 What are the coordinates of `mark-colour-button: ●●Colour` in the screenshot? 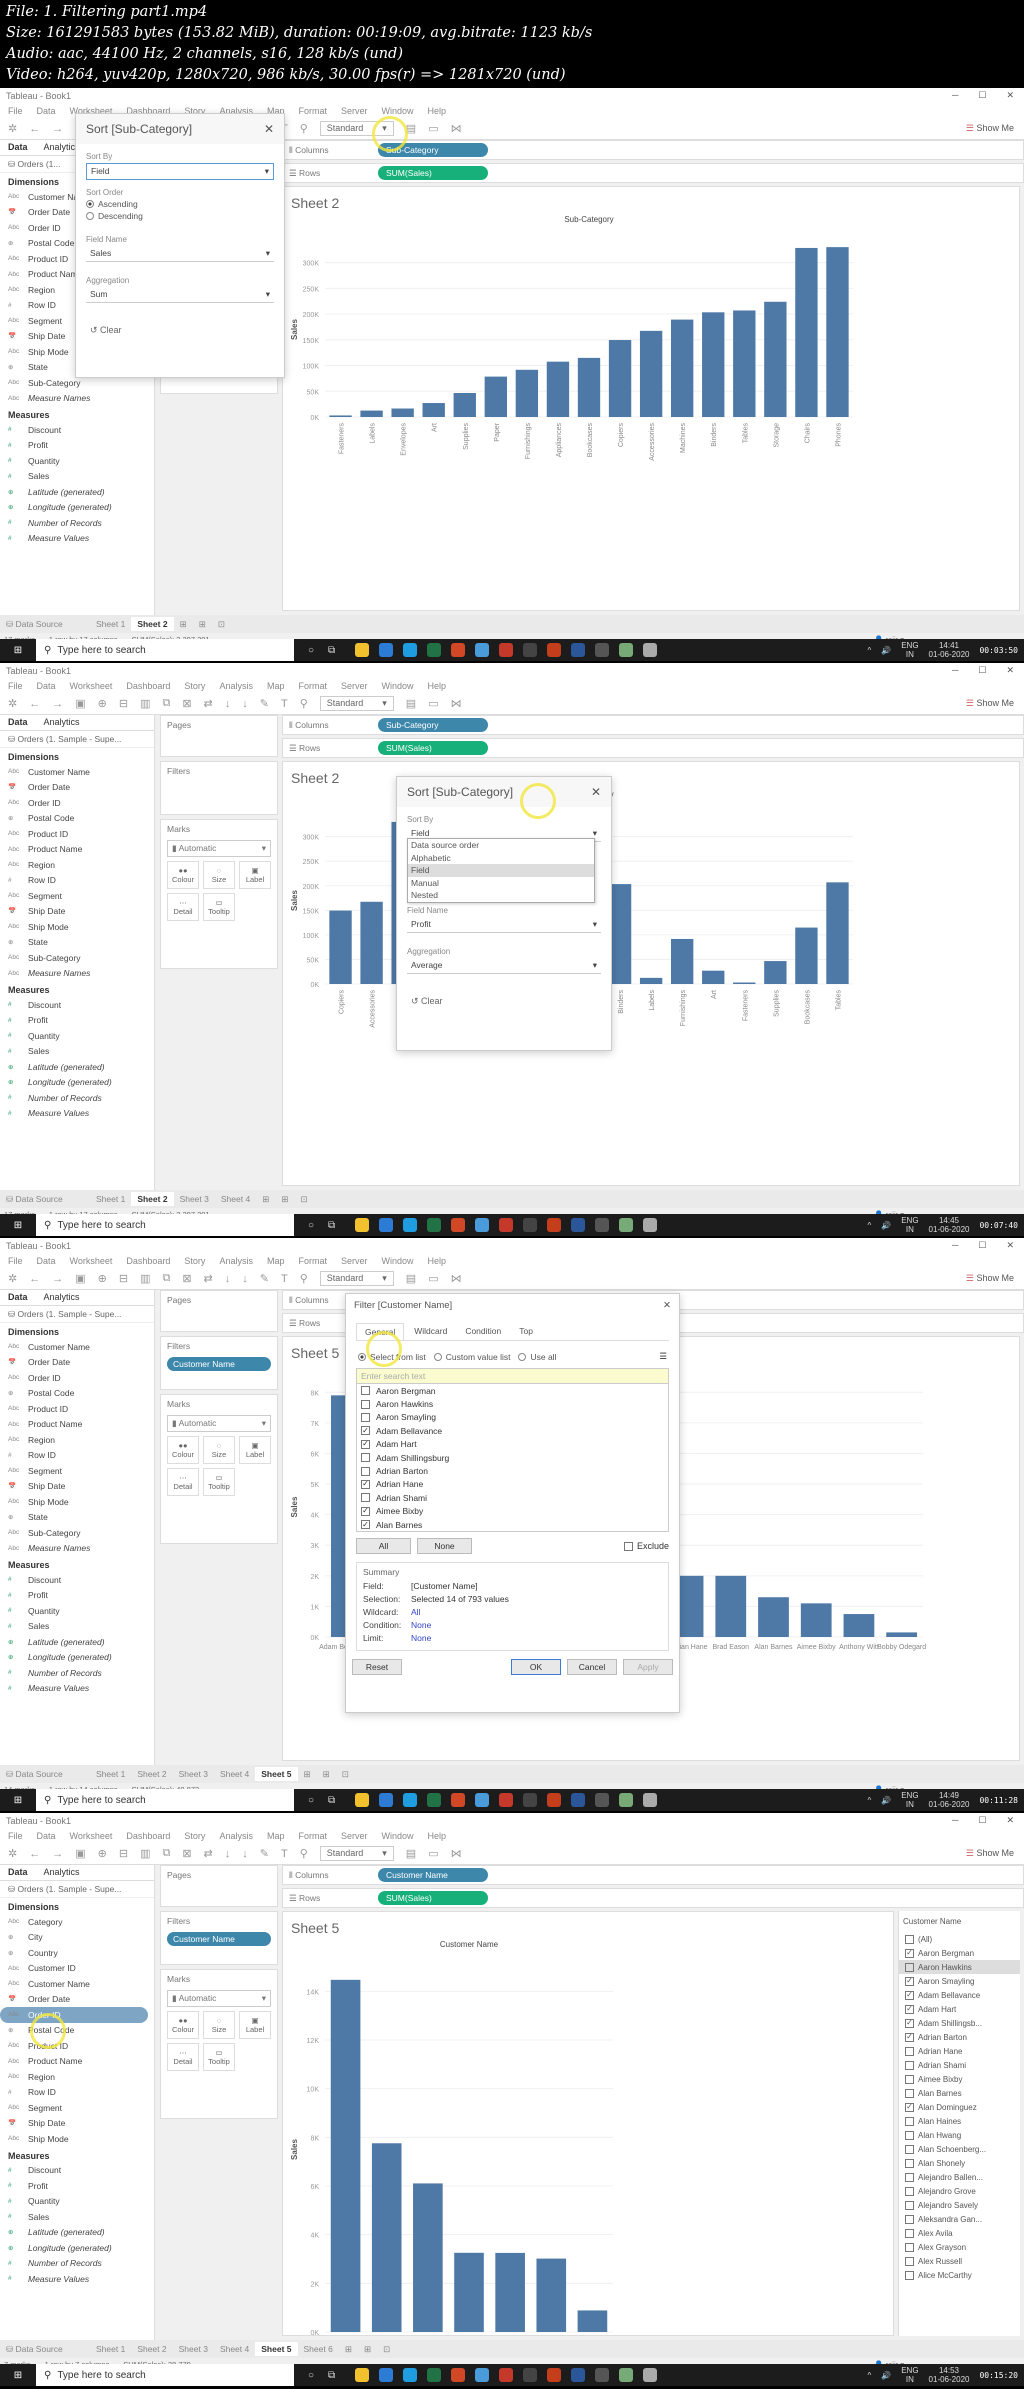 It's located at (183, 875).